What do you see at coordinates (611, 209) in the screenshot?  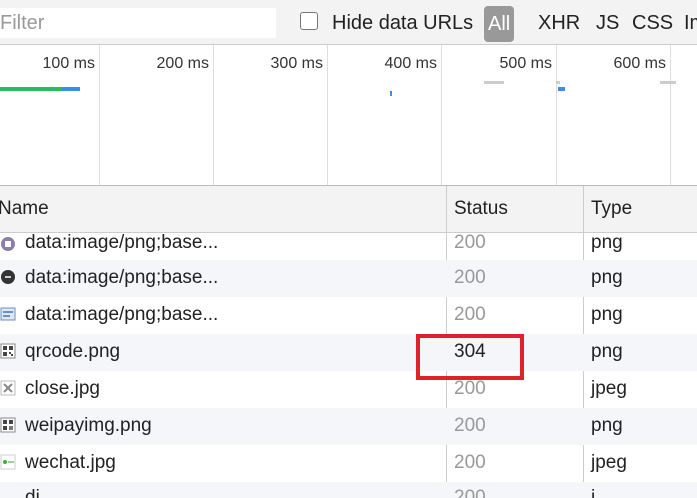 I see `column-header-type: Type` at bounding box center [611, 209].